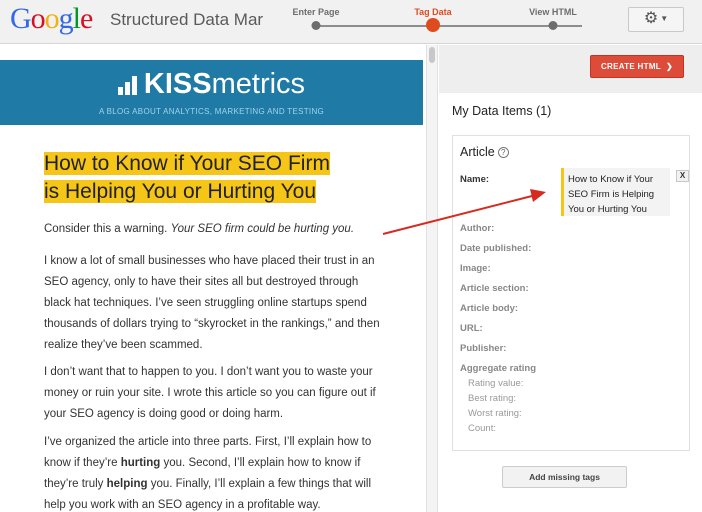  I want to click on field-publisher-label: Publisher:, so click(483, 348).